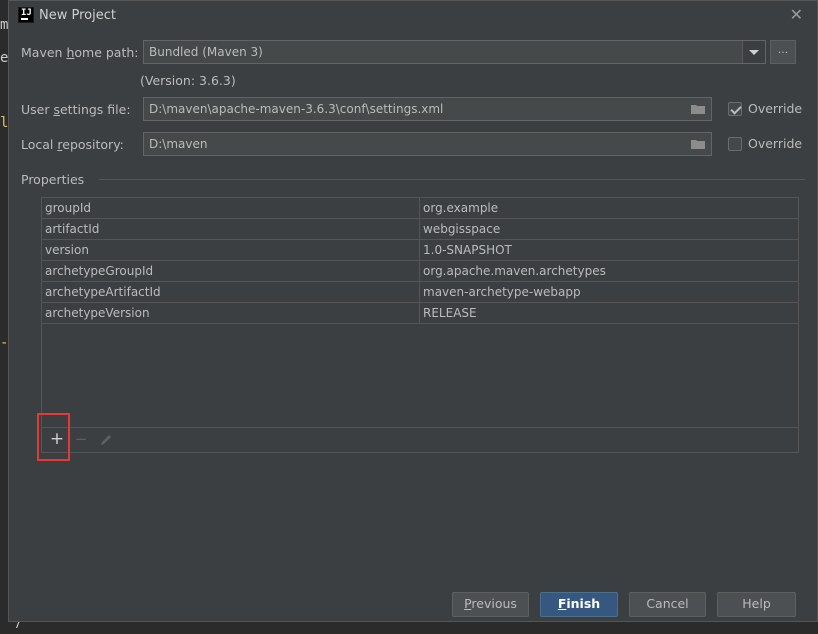 The width and height of the screenshot is (818, 634). I want to click on edit-property-button, so click(106, 440).